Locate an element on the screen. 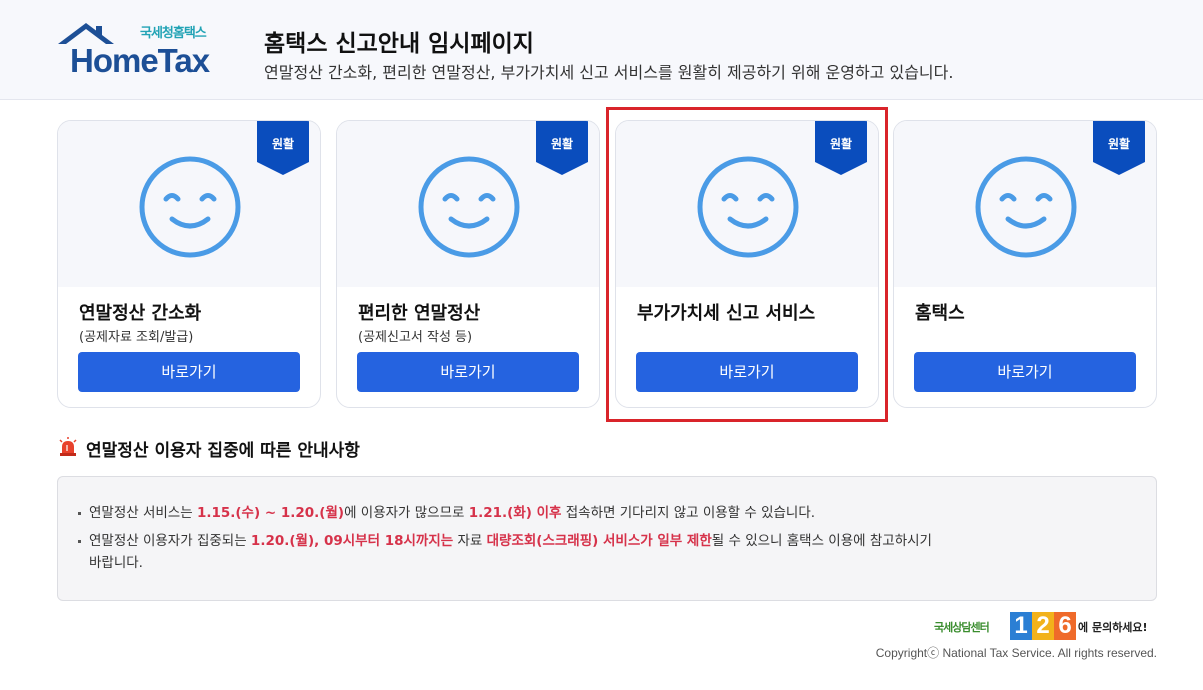  card-title: 홈택스 is located at coordinates (940, 313).